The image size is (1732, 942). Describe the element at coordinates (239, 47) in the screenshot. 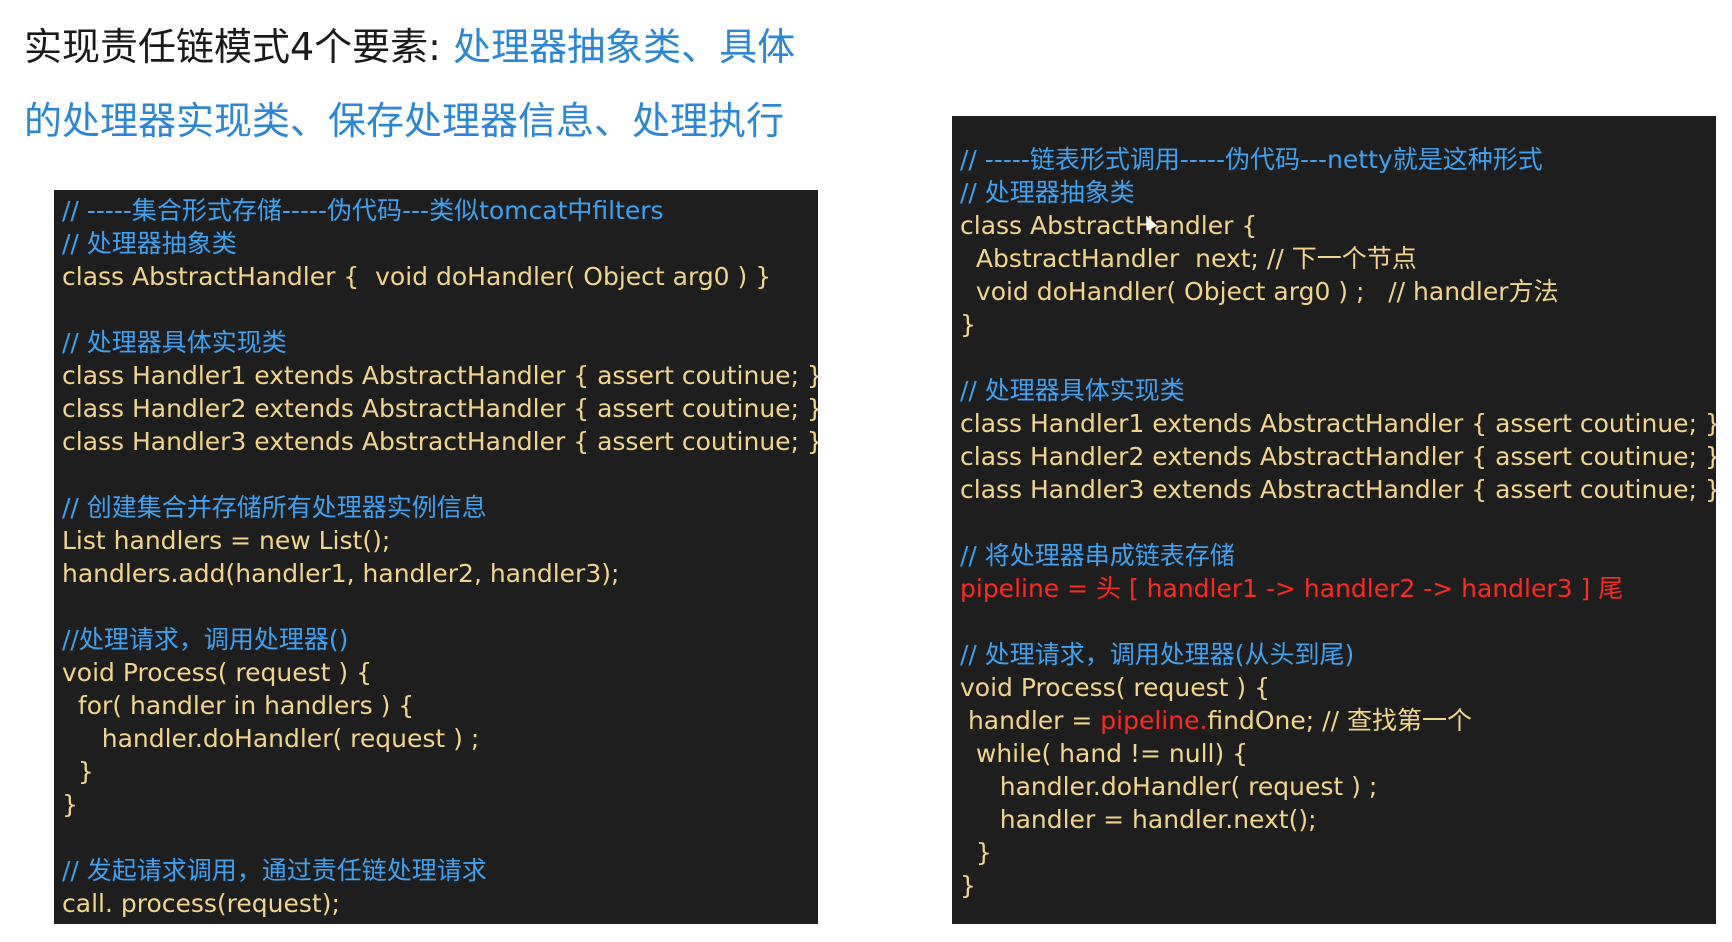

I see `heading-plain-text: 实现责任链模式4个要素:` at that location.